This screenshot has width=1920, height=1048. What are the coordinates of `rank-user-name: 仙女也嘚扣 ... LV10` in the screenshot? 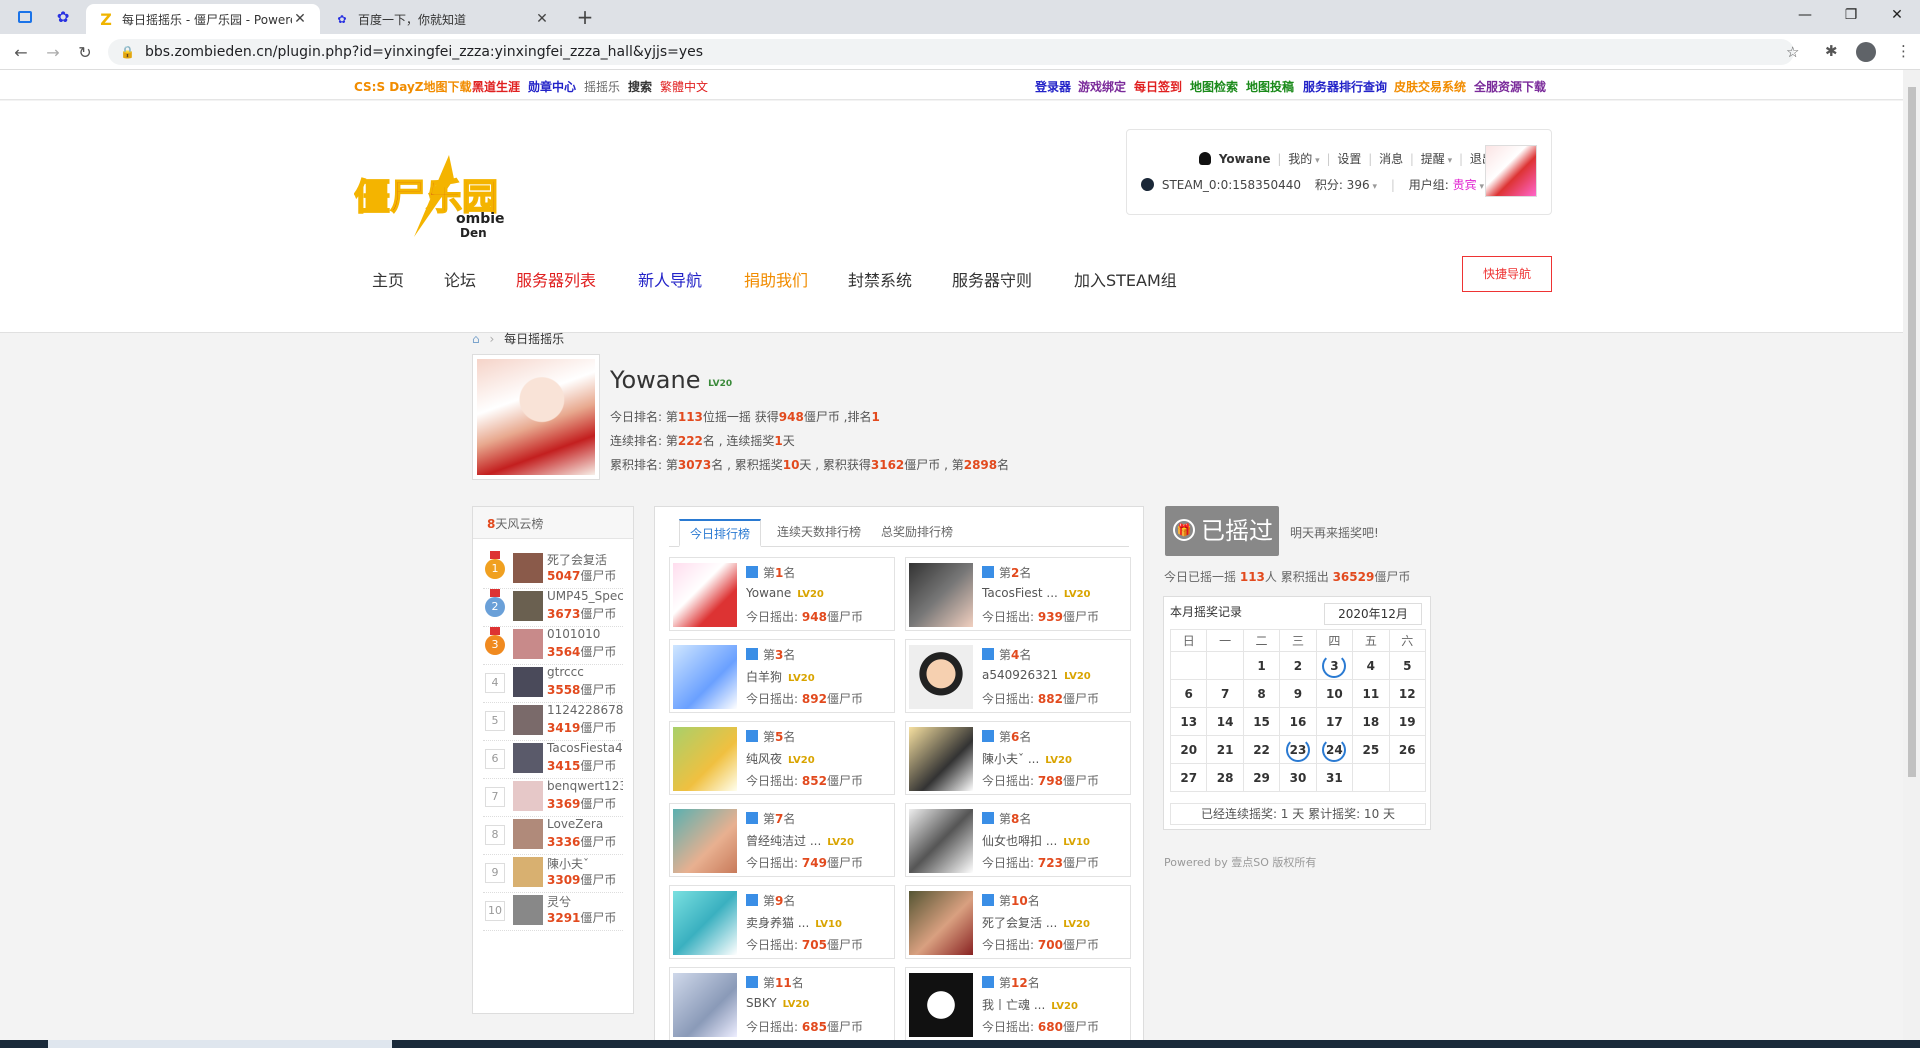 It's located at (1036, 840).